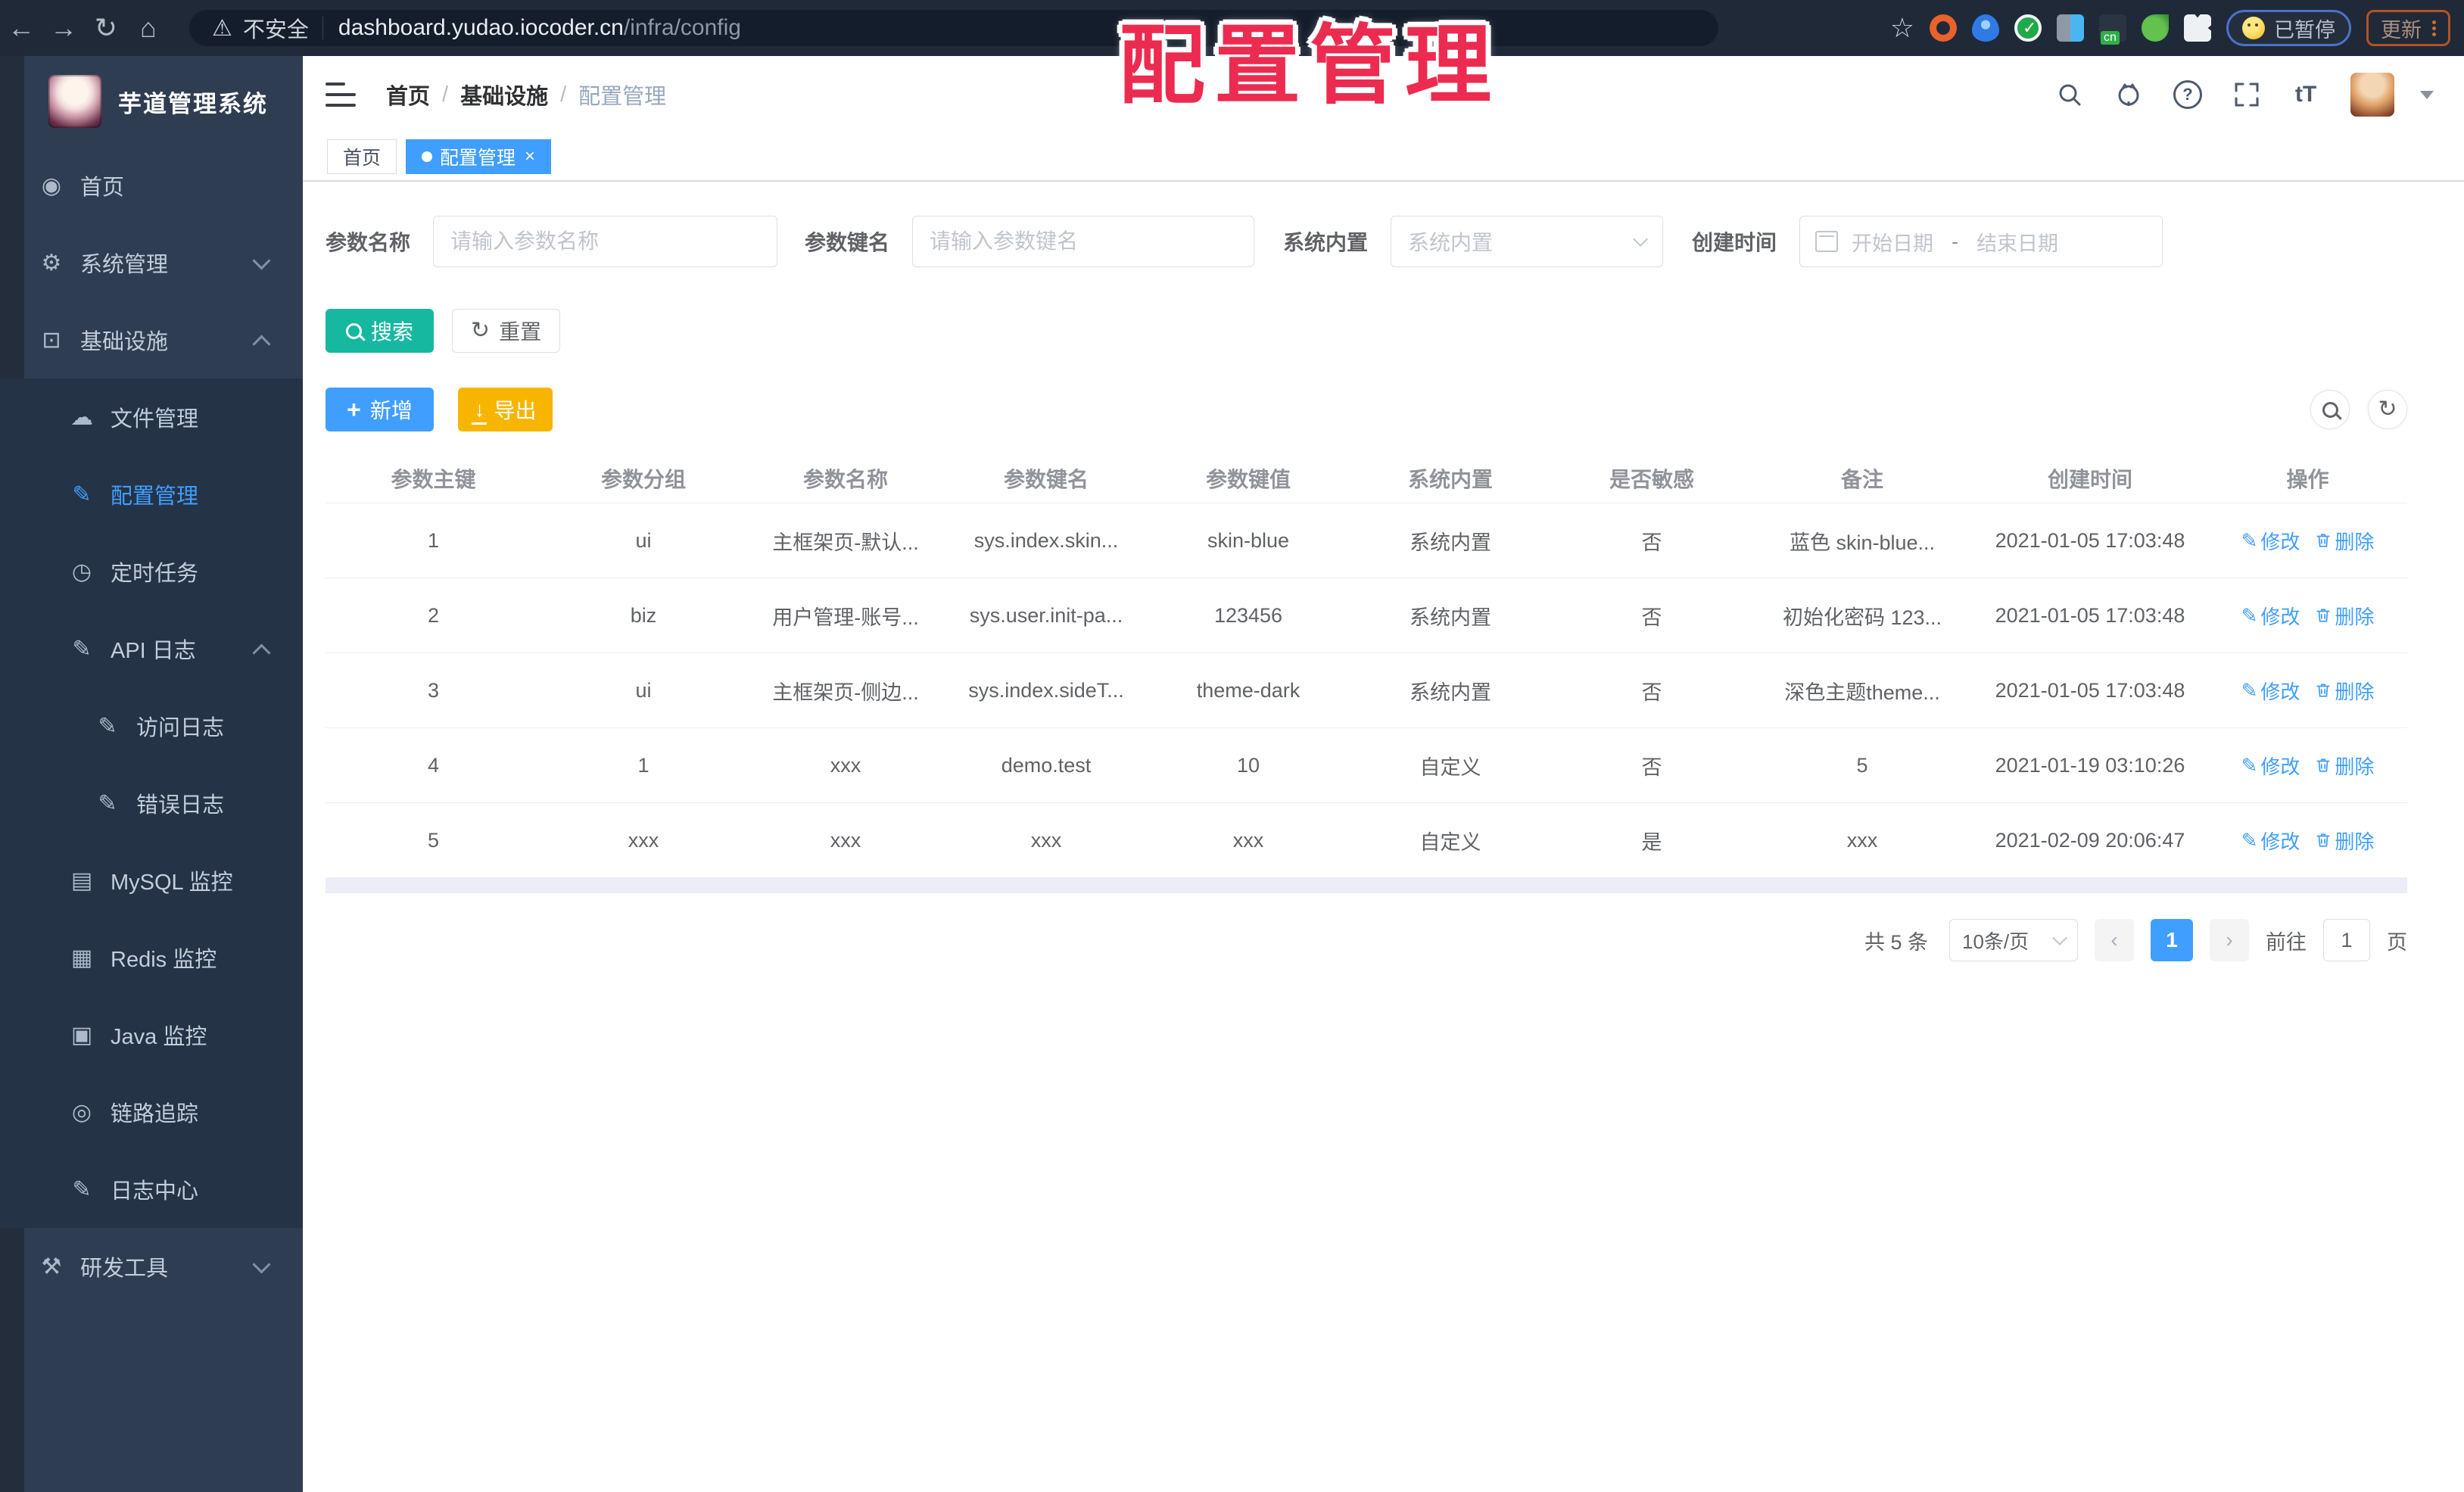 This screenshot has height=1492, width=2464. Describe the element at coordinates (1248, 690) in the screenshot. I see `cell-value: theme-dark` at that location.